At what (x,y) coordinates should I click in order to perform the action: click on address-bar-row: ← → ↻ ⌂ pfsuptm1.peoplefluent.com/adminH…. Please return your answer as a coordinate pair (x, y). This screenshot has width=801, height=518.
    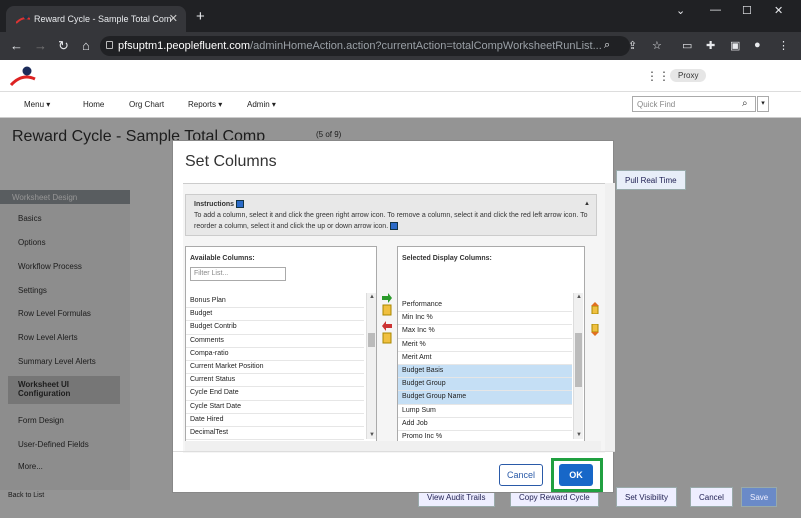
    Looking at the image, I should click on (400, 46).